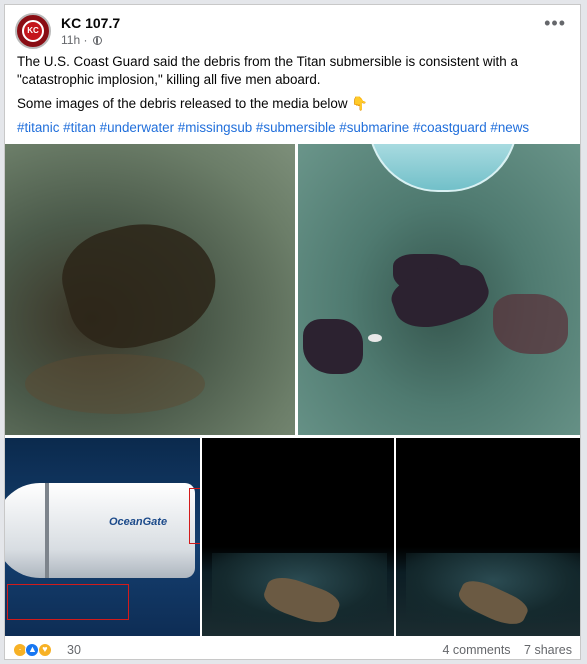 The height and width of the screenshot is (664, 587). I want to click on post-header: KC KC 107.7 11h · •••, so click(293, 31).